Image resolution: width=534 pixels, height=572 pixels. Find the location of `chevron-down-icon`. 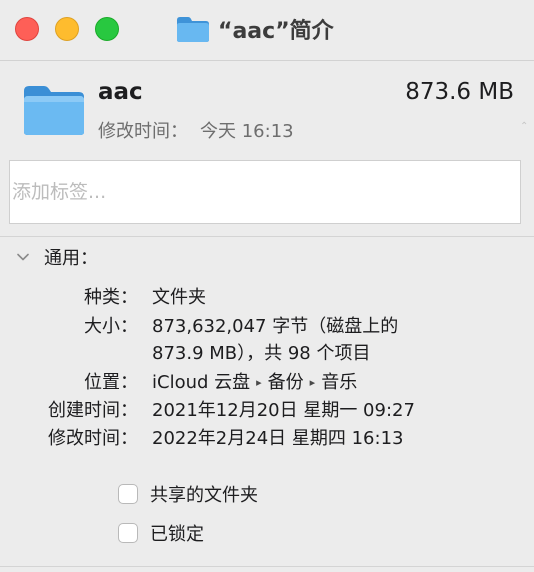

chevron-down-icon is located at coordinates (23, 257).